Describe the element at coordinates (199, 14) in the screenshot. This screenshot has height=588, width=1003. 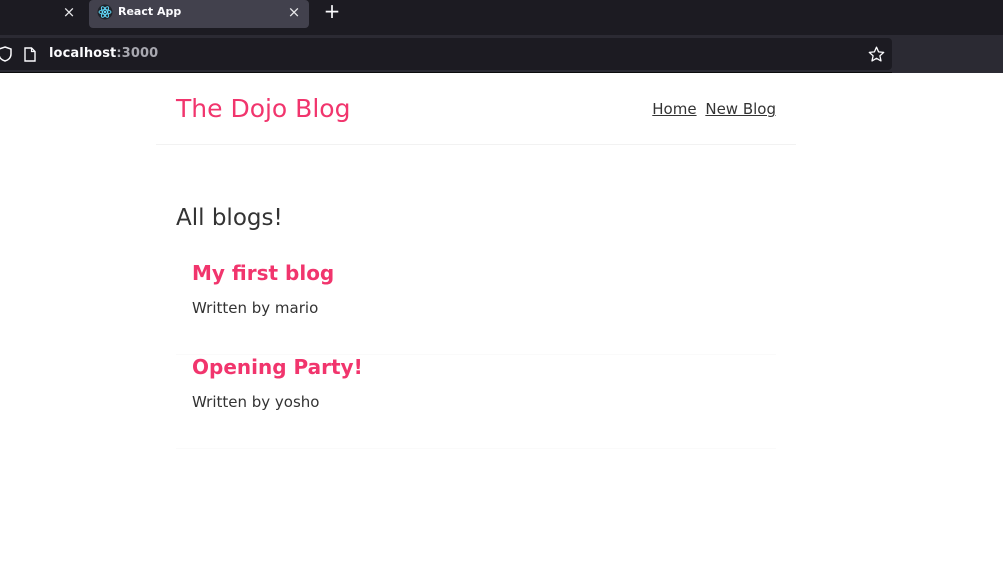
I see `tab-react-app: React App ×` at that location.